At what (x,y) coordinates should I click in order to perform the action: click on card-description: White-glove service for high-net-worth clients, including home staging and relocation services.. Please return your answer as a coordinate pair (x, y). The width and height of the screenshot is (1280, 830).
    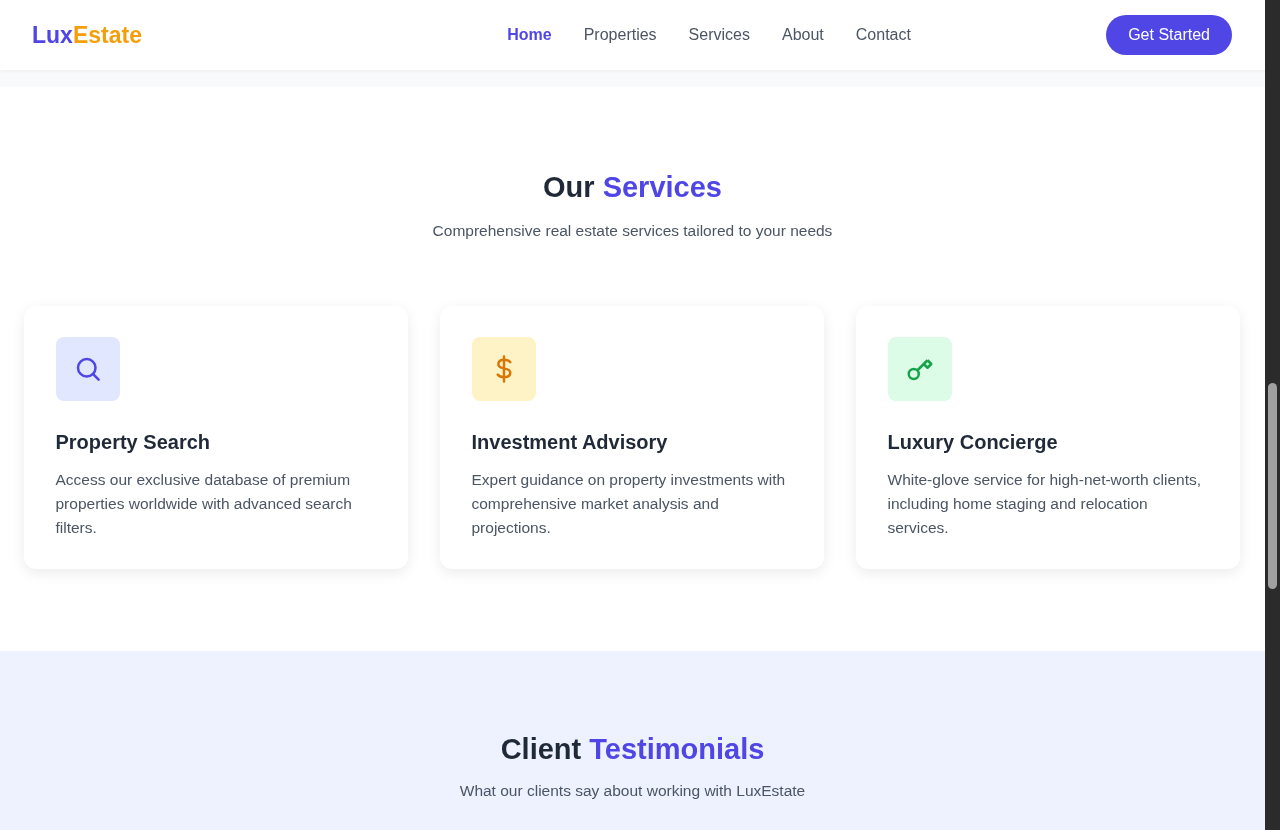
    Looking at the image, I should click on (1045, 504).